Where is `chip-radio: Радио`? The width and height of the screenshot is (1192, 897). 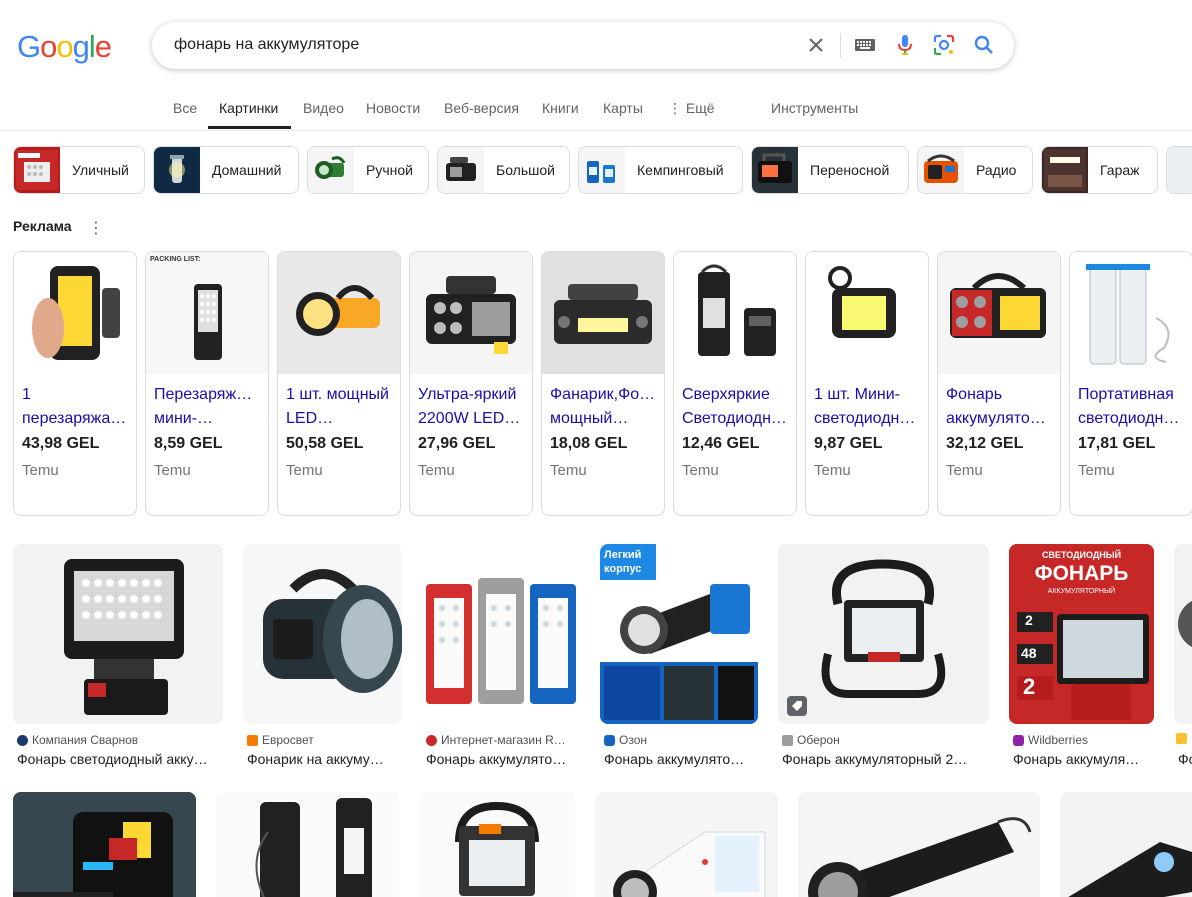 chip-radio: Радио is located at coordinates (975, 170).